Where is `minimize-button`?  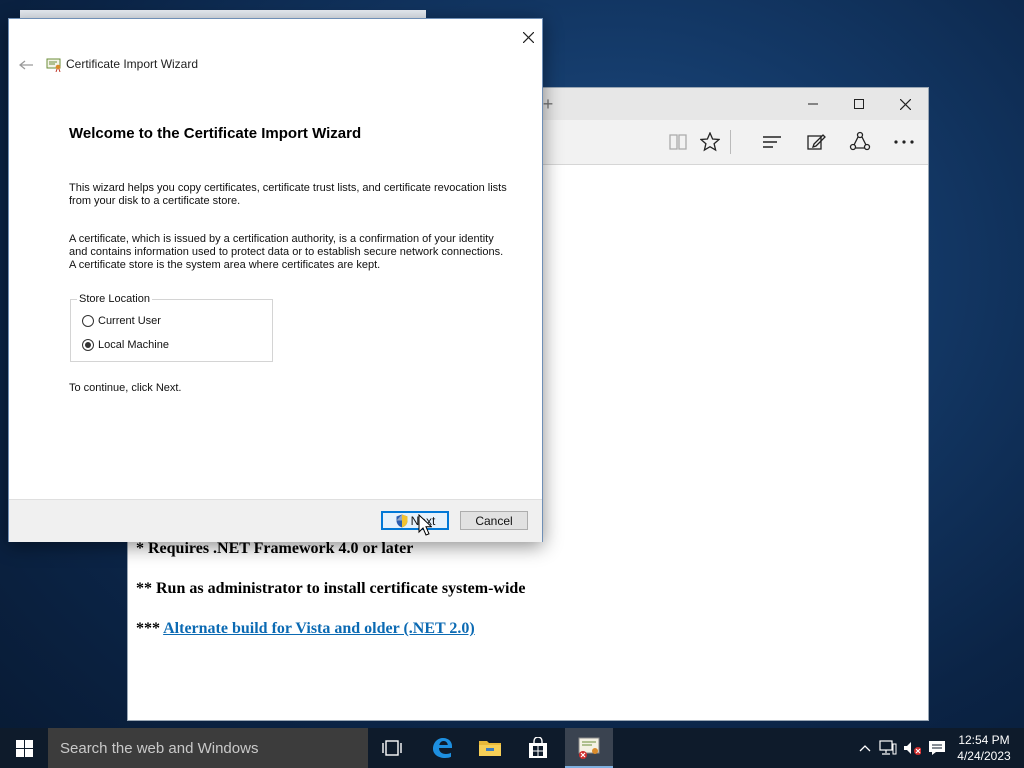 minimize-button is located at coordinates (813, 104).